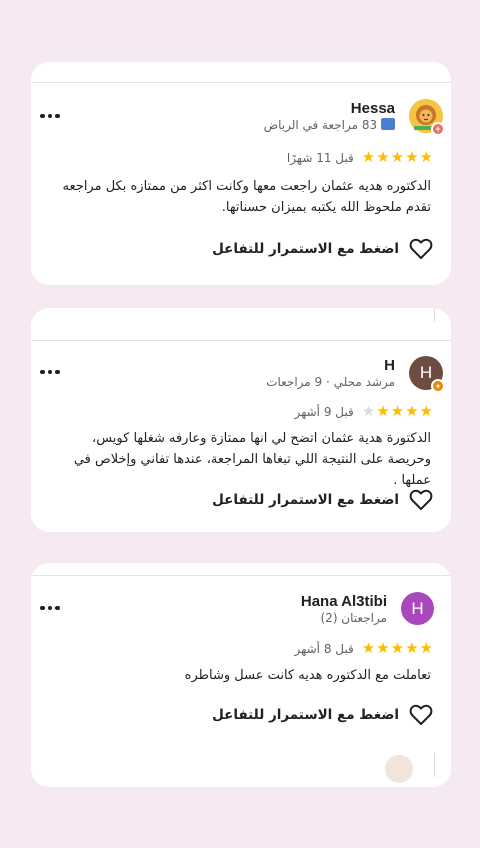 This screenshot has height=848, width=480. I want to click on badge-icon: +, so click(438, 129).